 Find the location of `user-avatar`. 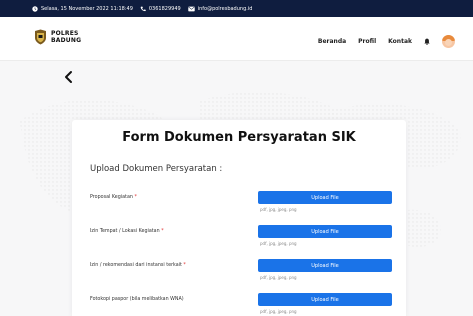

user-avatar is located at coordinates (448, 41).